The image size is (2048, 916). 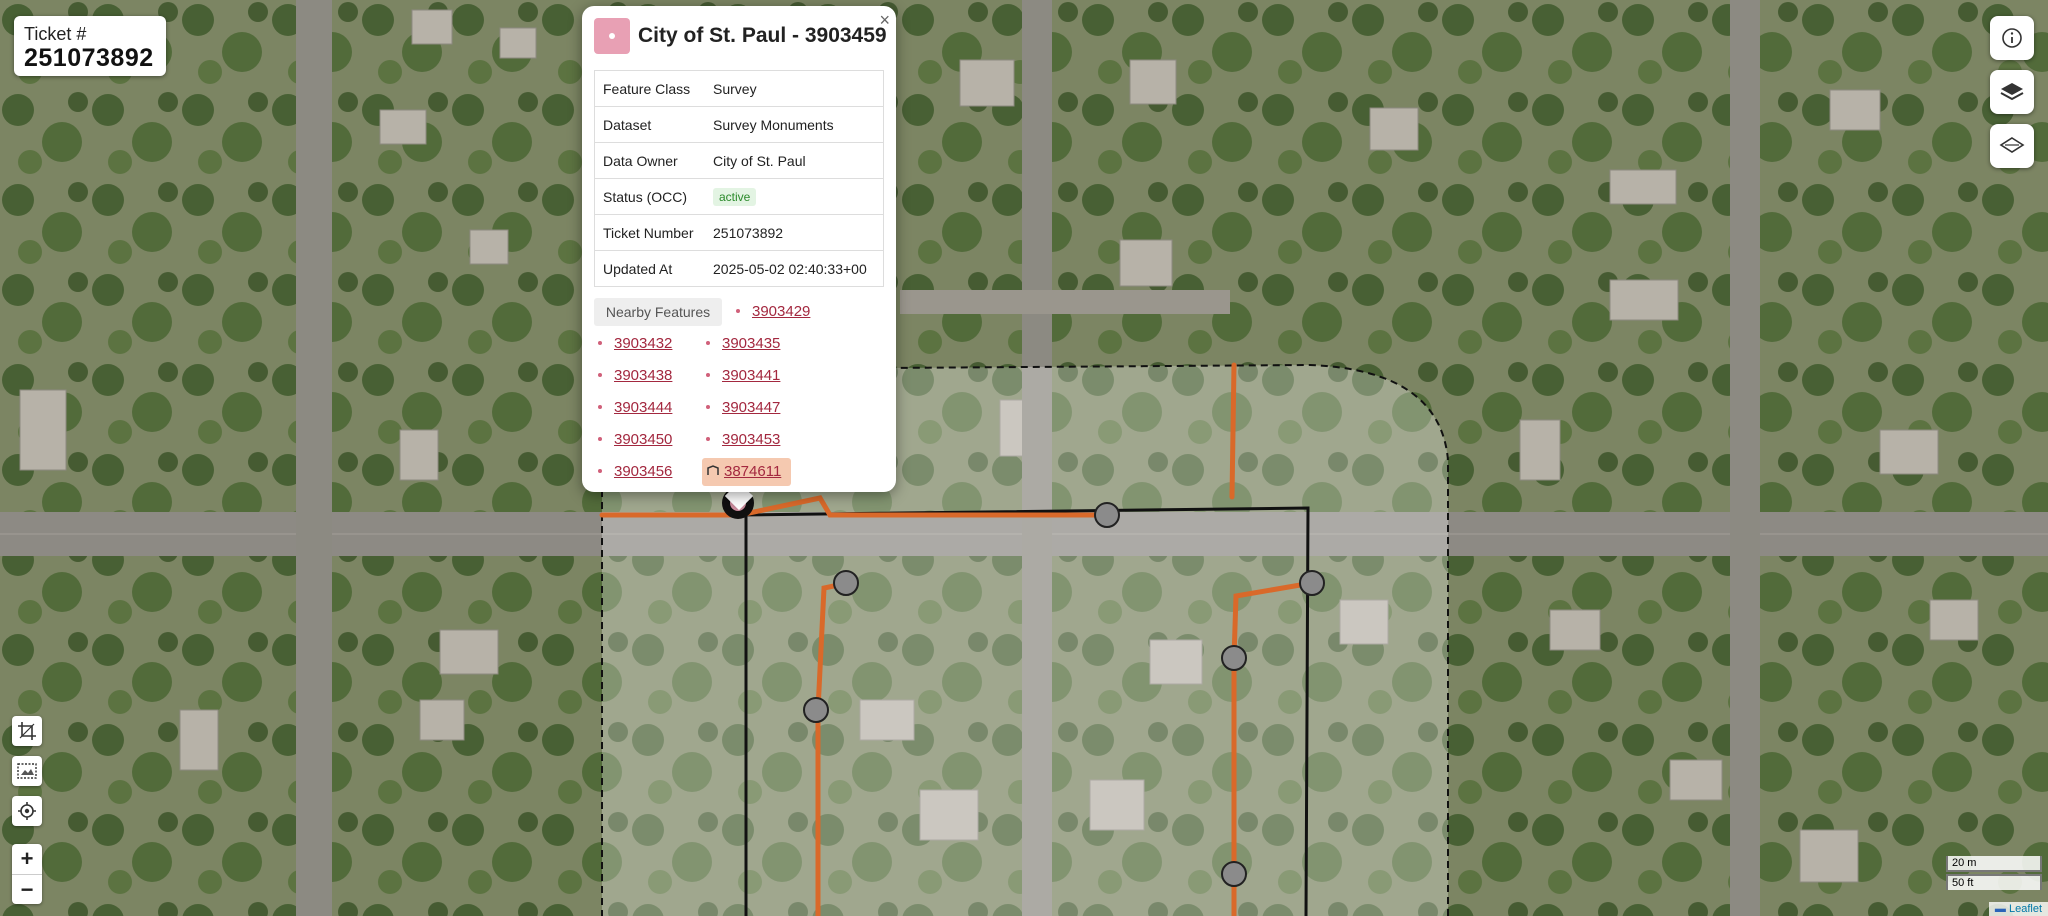 I want to click on attr-value: Survey, so click(x=794, y=88).